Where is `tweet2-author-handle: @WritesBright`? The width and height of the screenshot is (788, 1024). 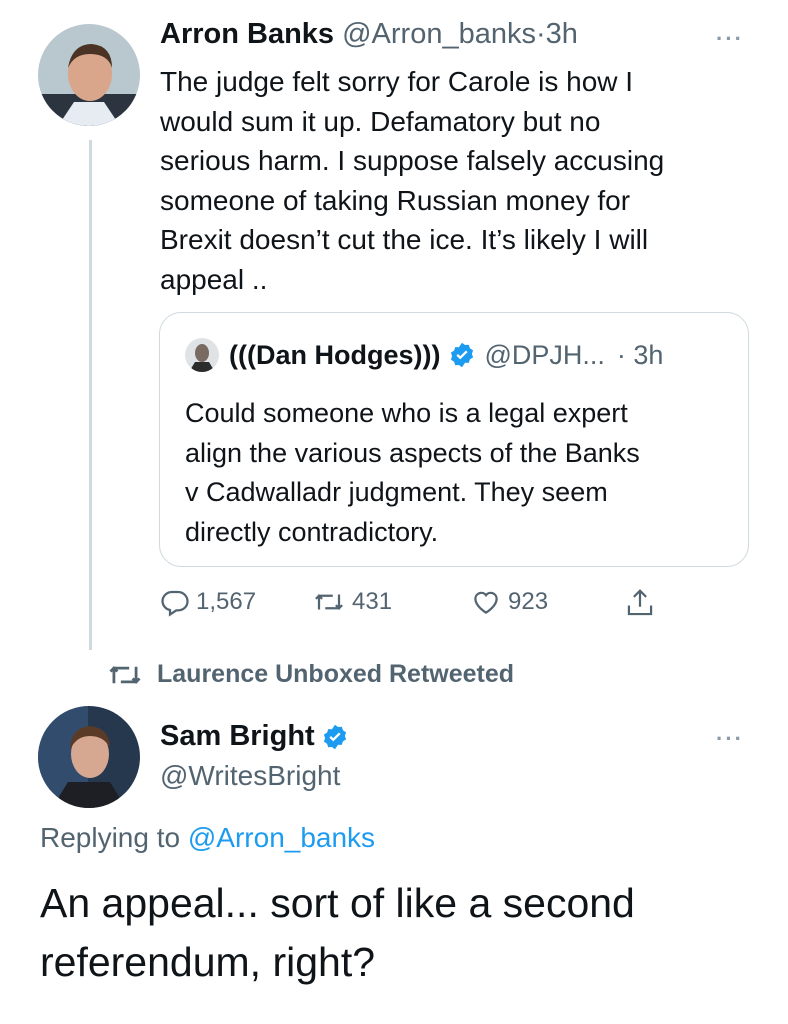 tweet2-author-handle: @WritesBright is located at coordinates (250, 776).